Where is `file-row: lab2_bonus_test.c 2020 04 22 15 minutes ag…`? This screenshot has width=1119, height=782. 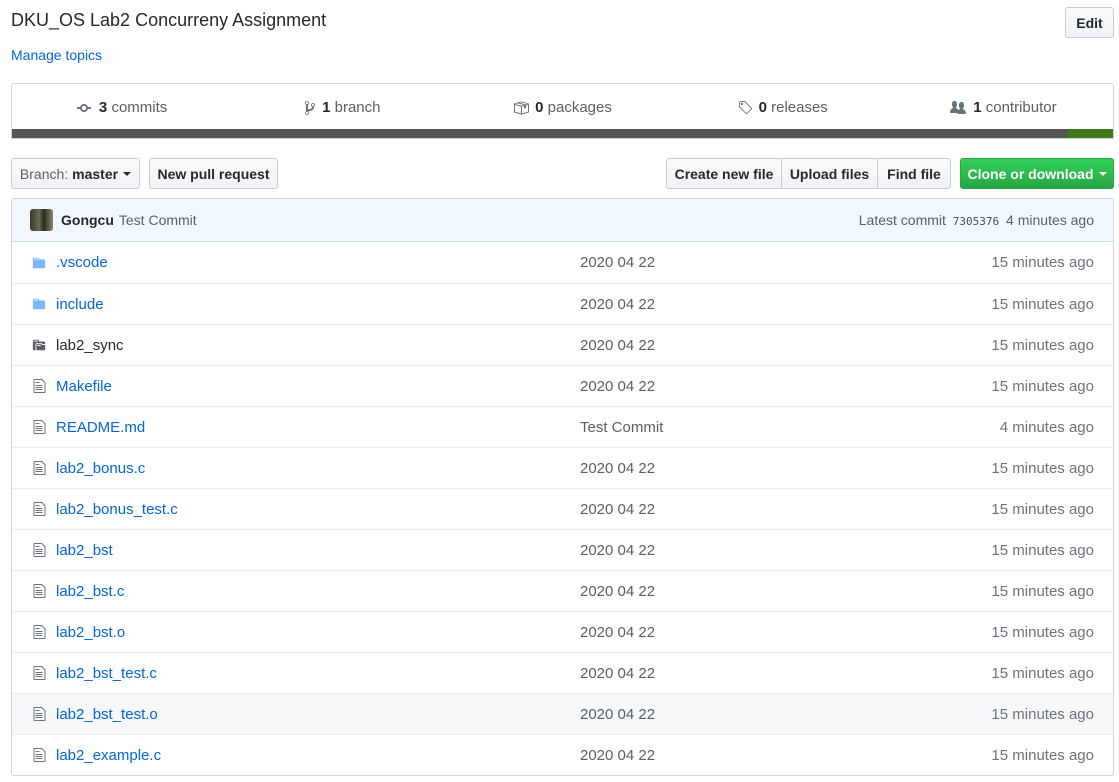
file-row: lab2_bonus_test.c 2020 04 22 15 minutes ag… is located at coordinates (562, 508).